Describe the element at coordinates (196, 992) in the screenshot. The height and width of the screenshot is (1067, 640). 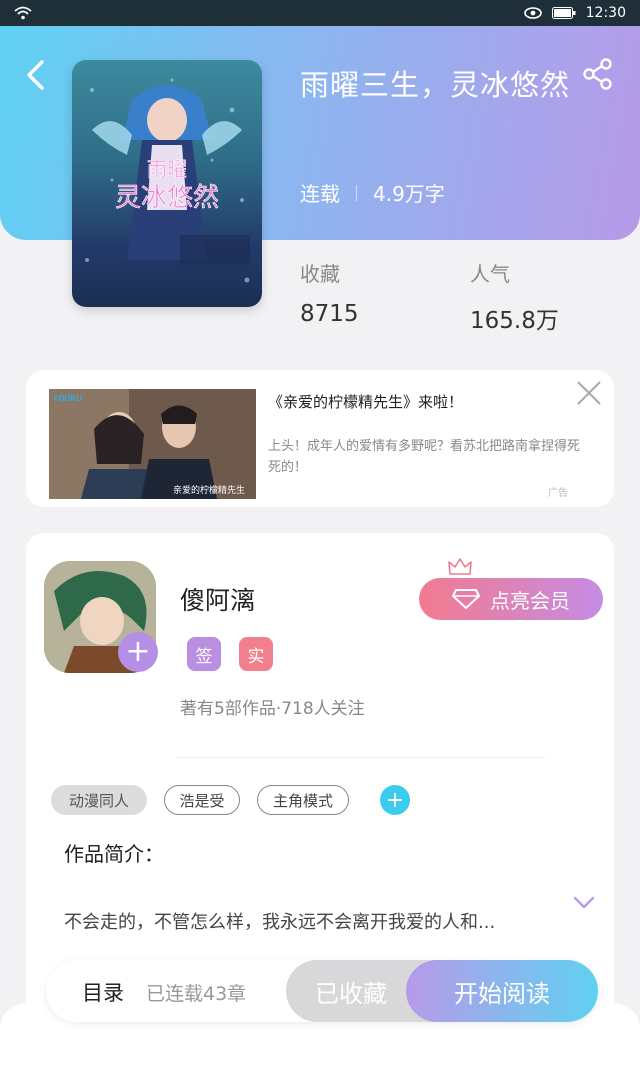
I see `chapter-count: 已连载43章` at that location.